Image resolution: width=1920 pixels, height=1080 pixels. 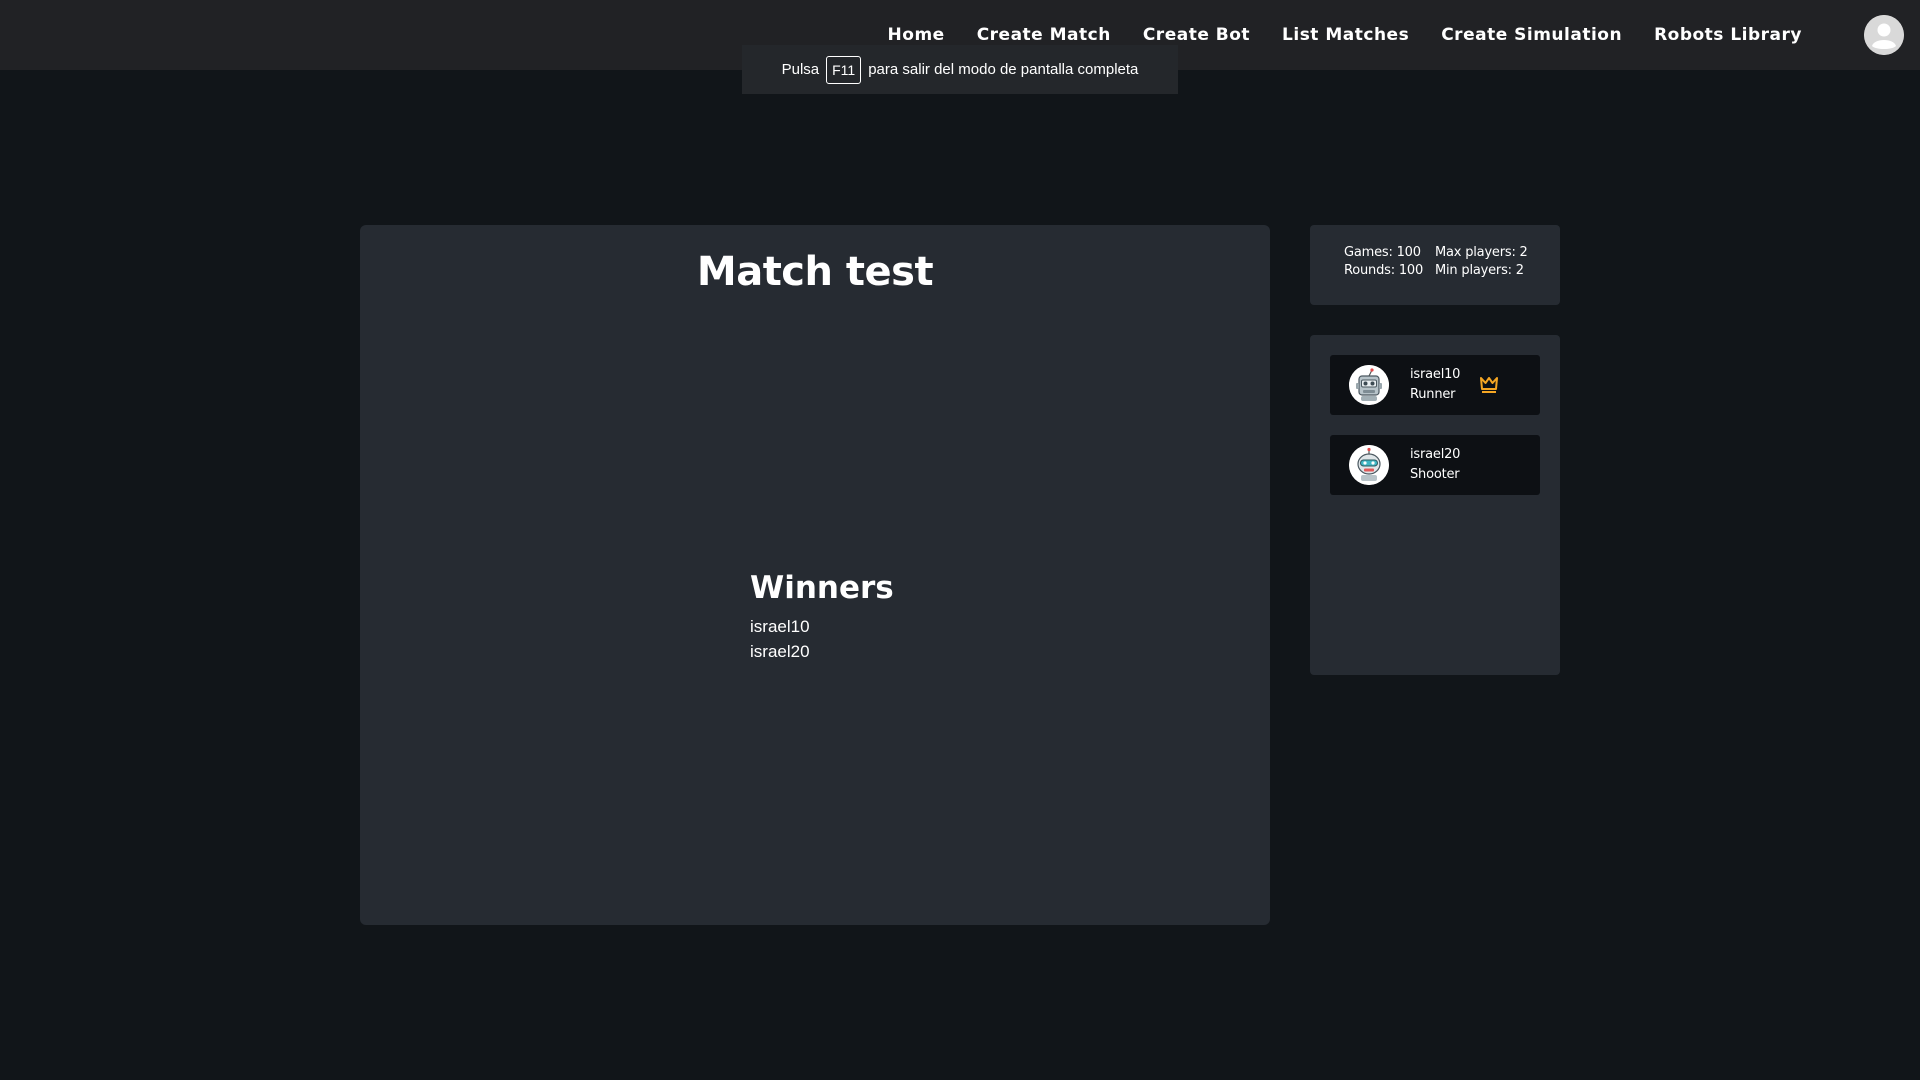 What do you see at coordinates (916, 35) in the screenshot?
I see `nav-home: Home` at bounding box center [916, 35].